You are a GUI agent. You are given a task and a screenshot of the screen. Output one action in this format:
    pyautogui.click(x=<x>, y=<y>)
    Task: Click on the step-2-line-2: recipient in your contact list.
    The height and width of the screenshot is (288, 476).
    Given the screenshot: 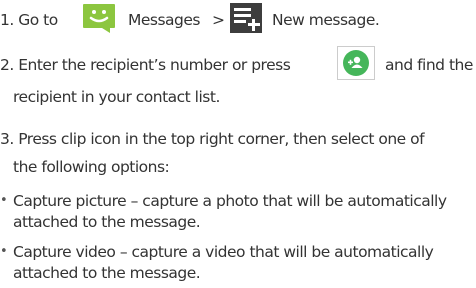 What is the action you would take?
    pyautogui.click(x=116, y=97)
    